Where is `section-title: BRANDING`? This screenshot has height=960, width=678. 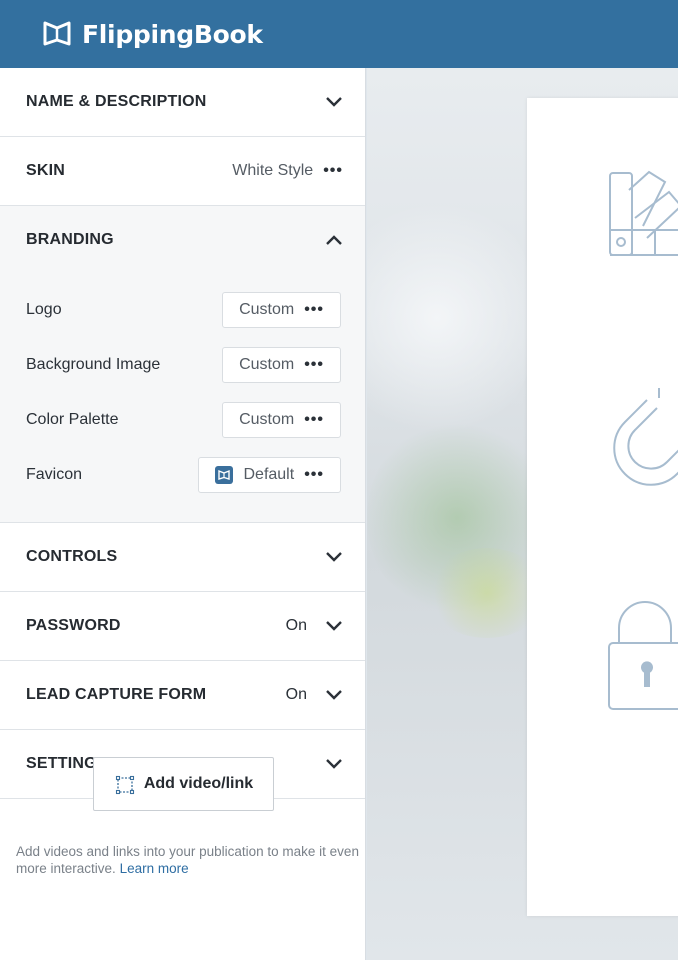 section-title: BRANDING is located at coordinates (70, 239).